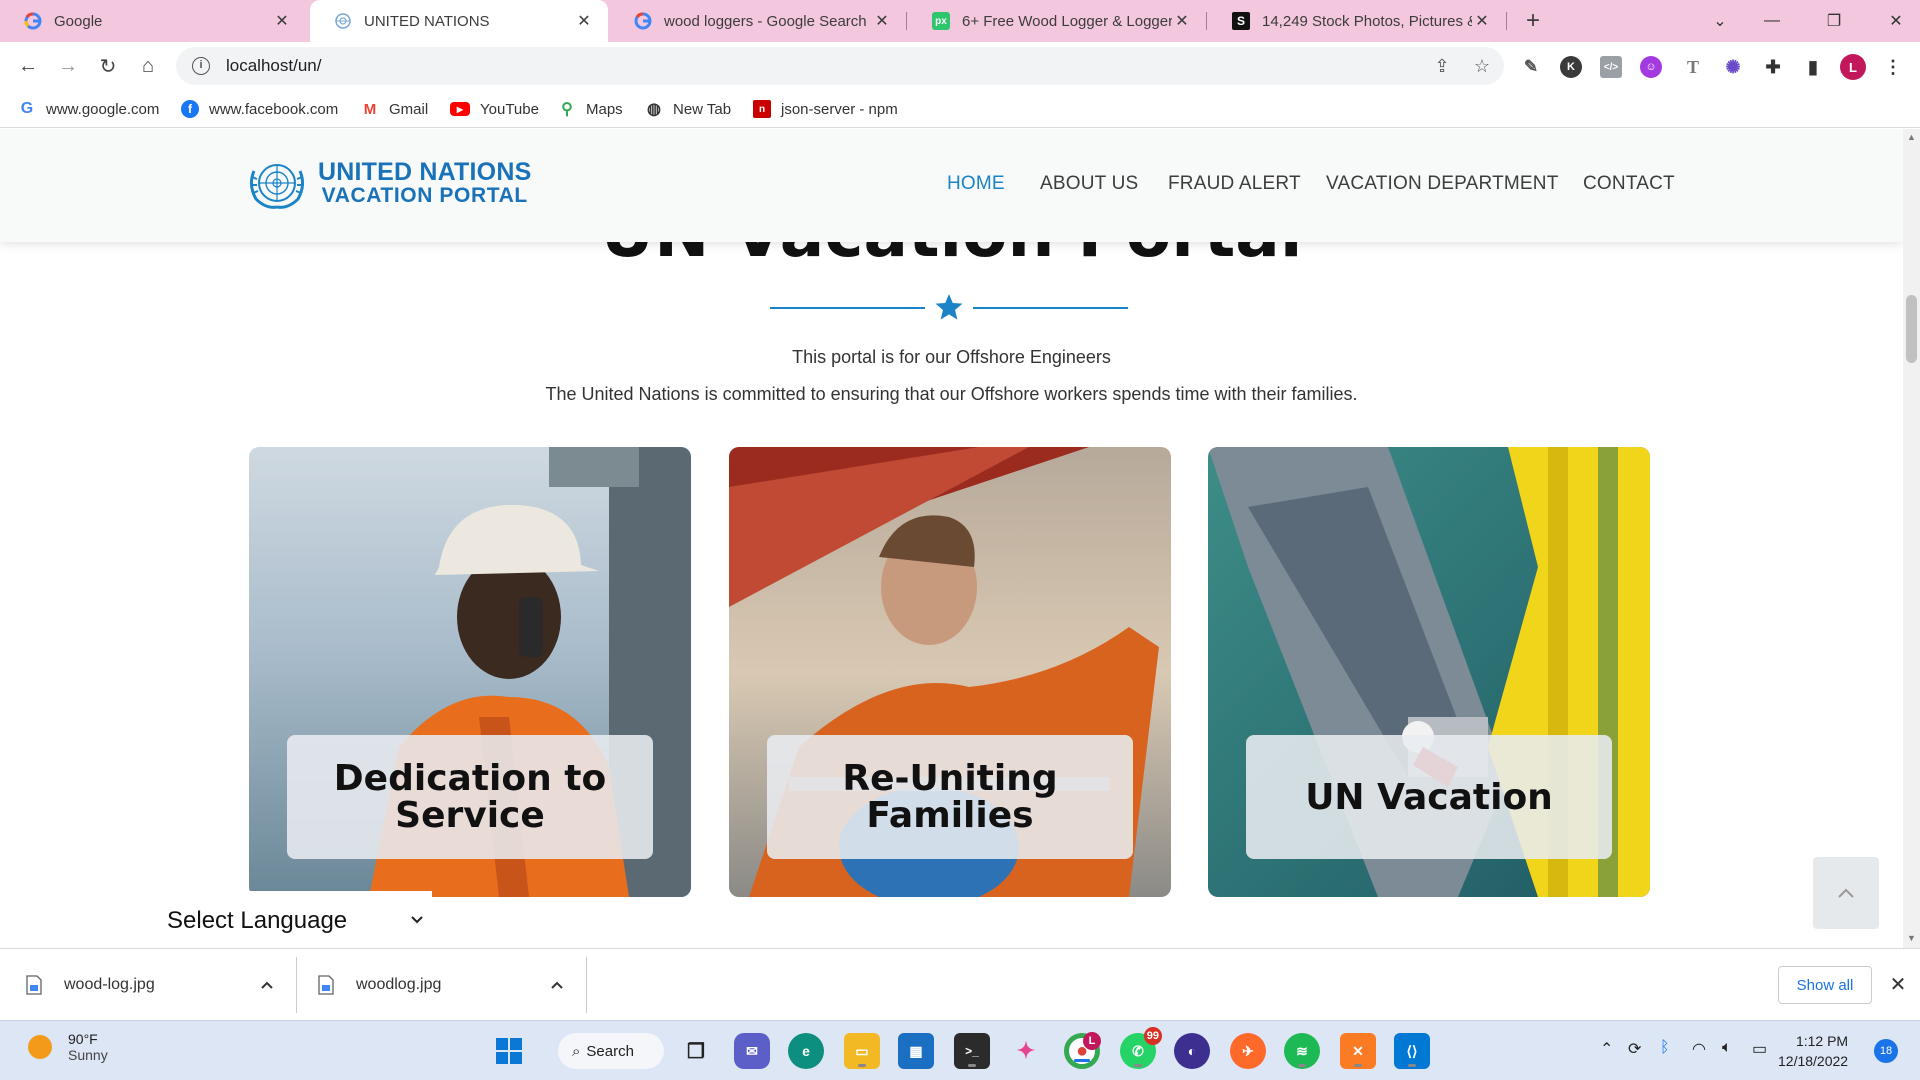 This screenshot has height=1080, width=1920. I want to click on card-un-vacation: UN Vacation, so click(1429, 672).